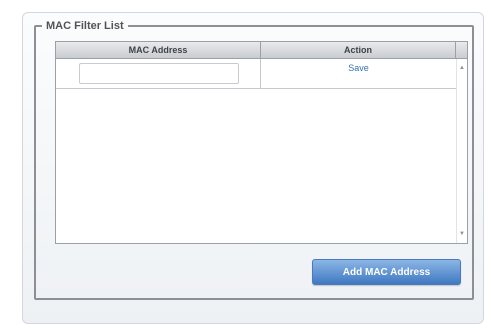 The image size is (491, 328). Describe the element at coordinates (358, 73) in the screenshot. I see `save-link: Save` at that location.